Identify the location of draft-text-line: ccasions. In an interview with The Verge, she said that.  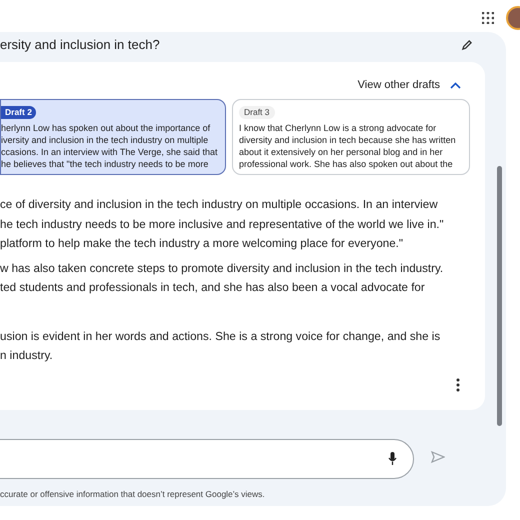
(109, 152).